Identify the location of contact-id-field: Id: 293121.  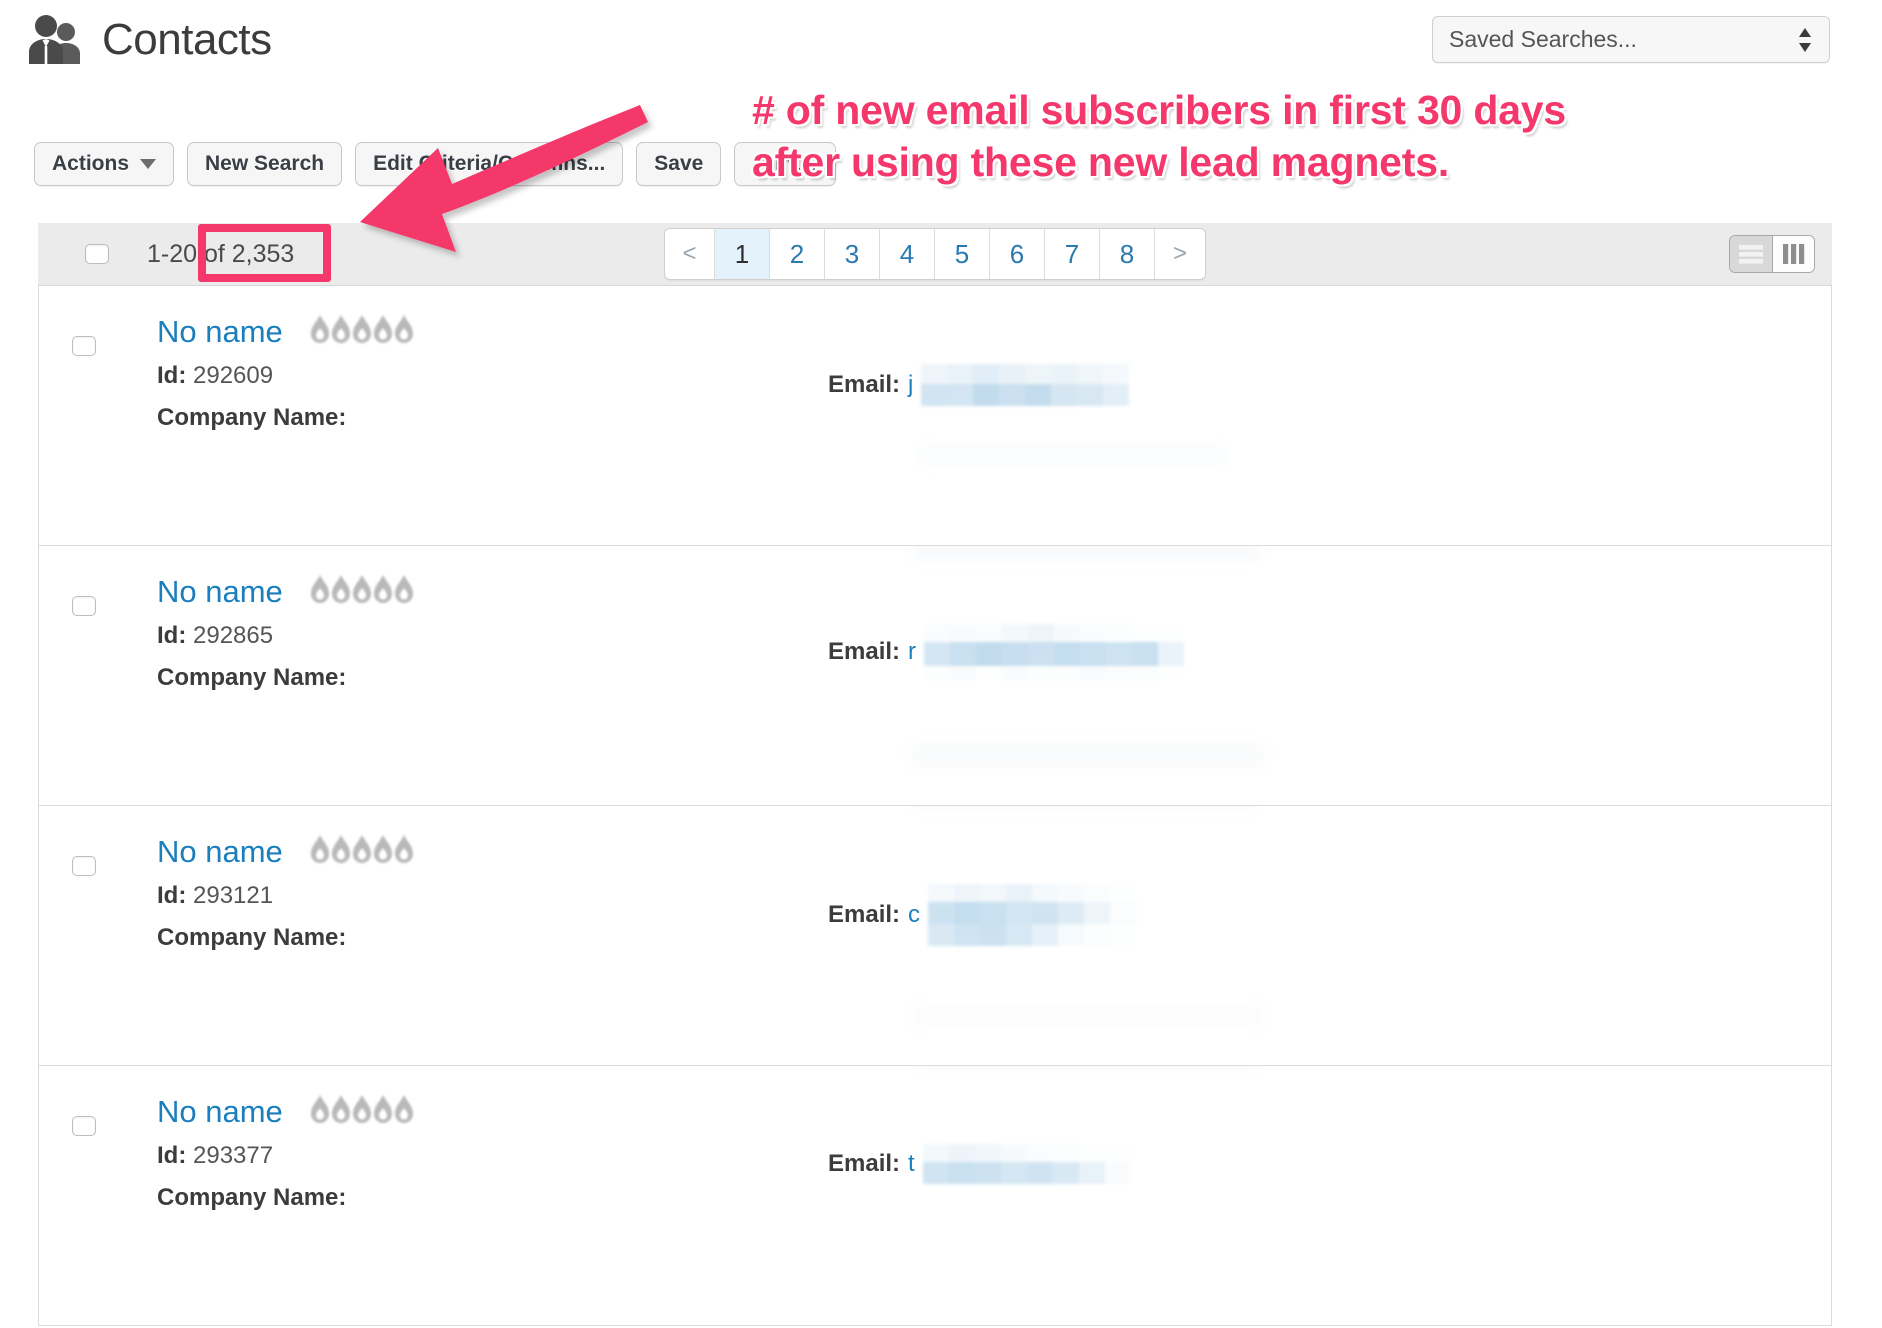
(285, 896).